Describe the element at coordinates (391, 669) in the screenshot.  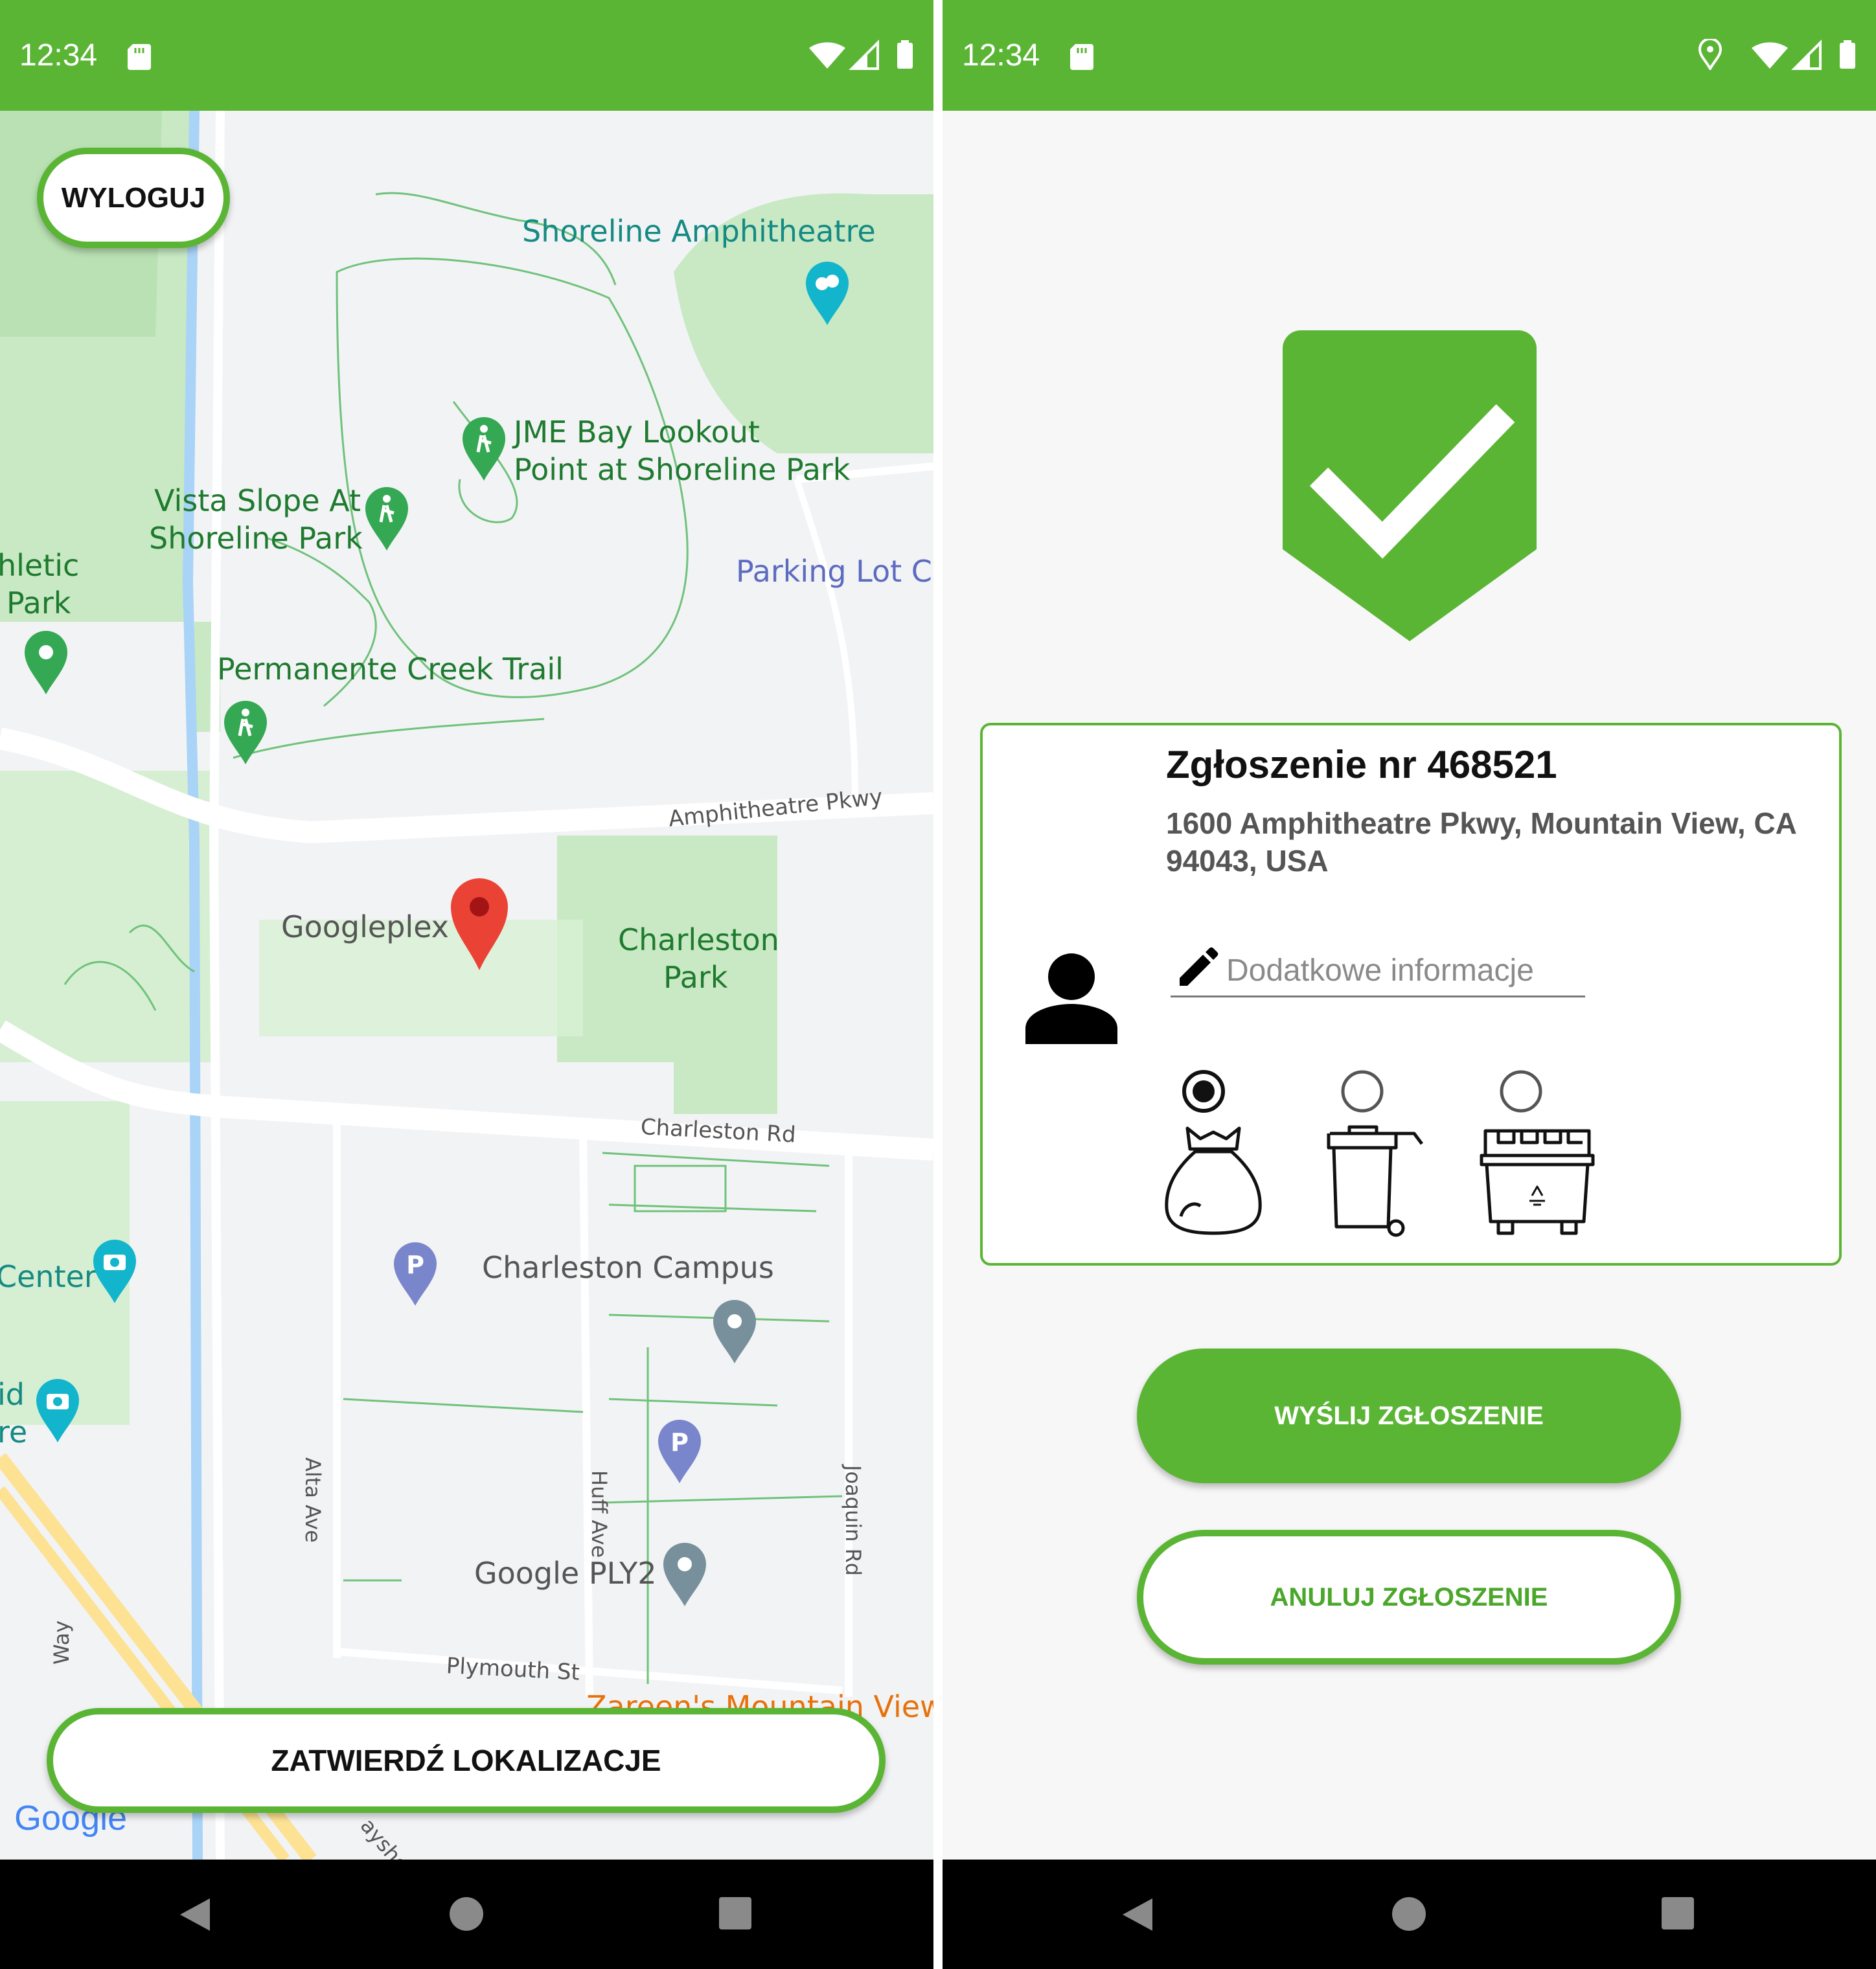
I see `map-label-permanente: Permanente Creek Trail` at that location.